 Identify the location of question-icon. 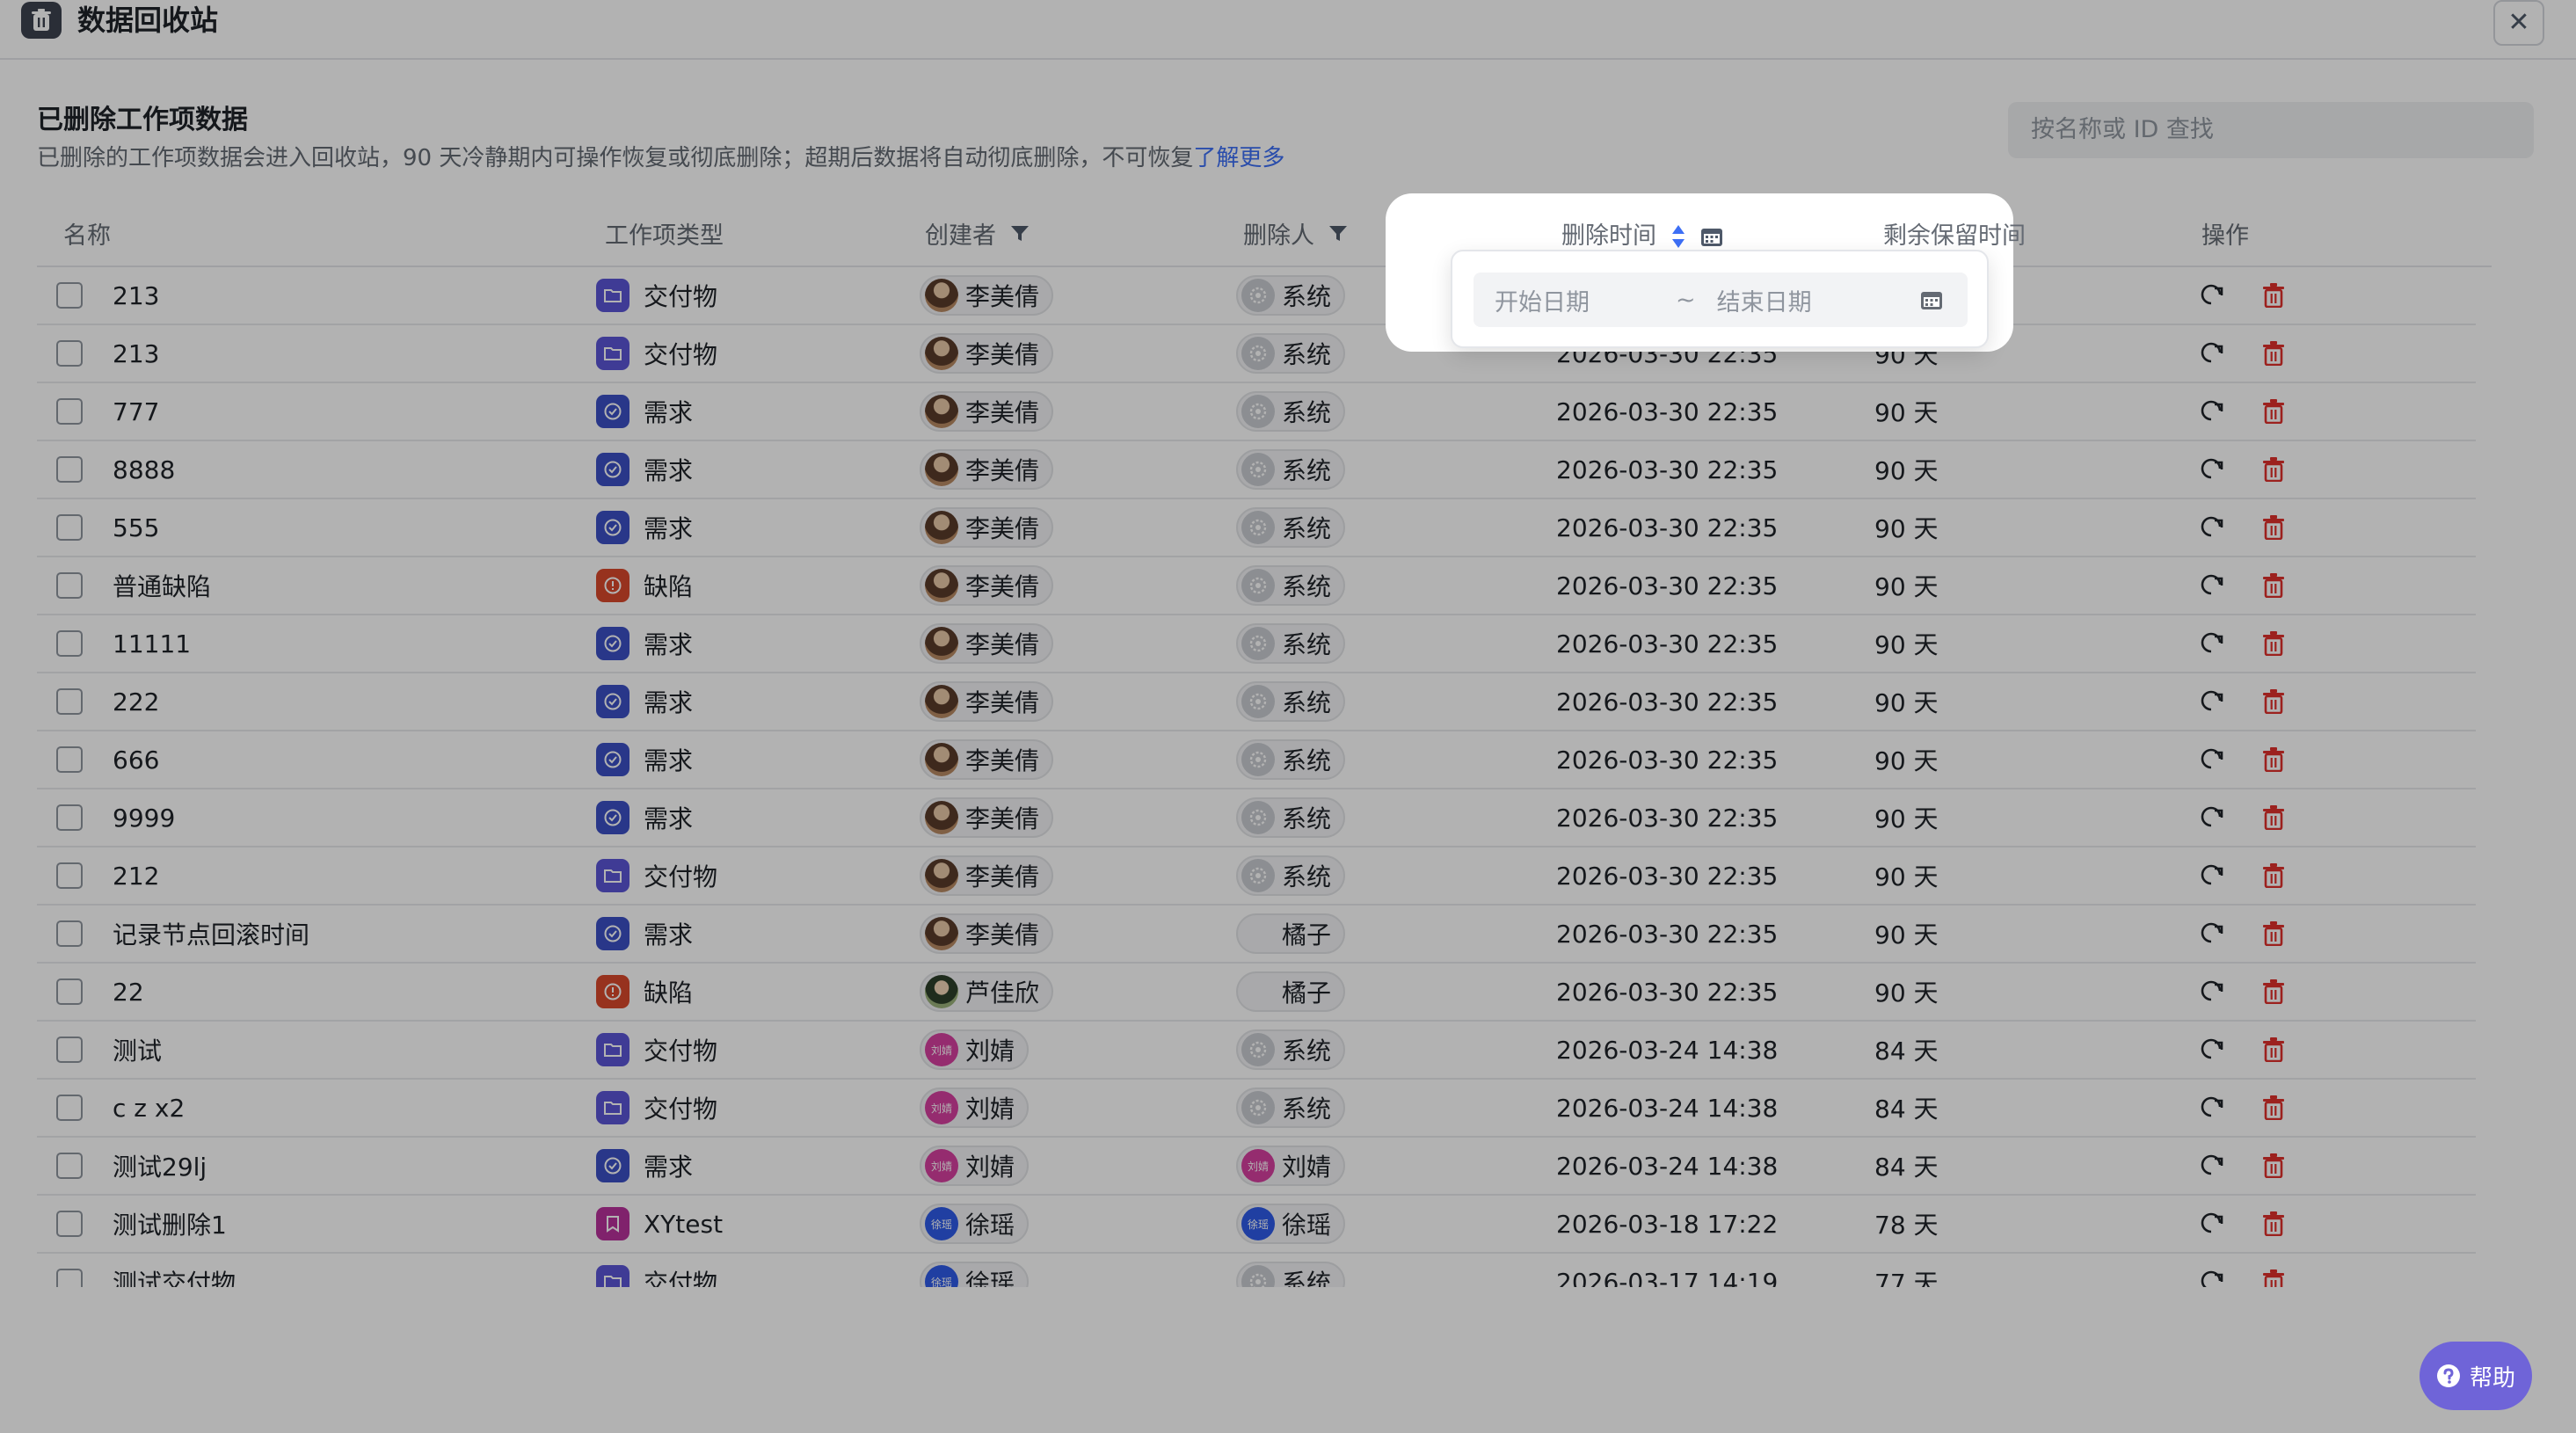
(2448, 1376).